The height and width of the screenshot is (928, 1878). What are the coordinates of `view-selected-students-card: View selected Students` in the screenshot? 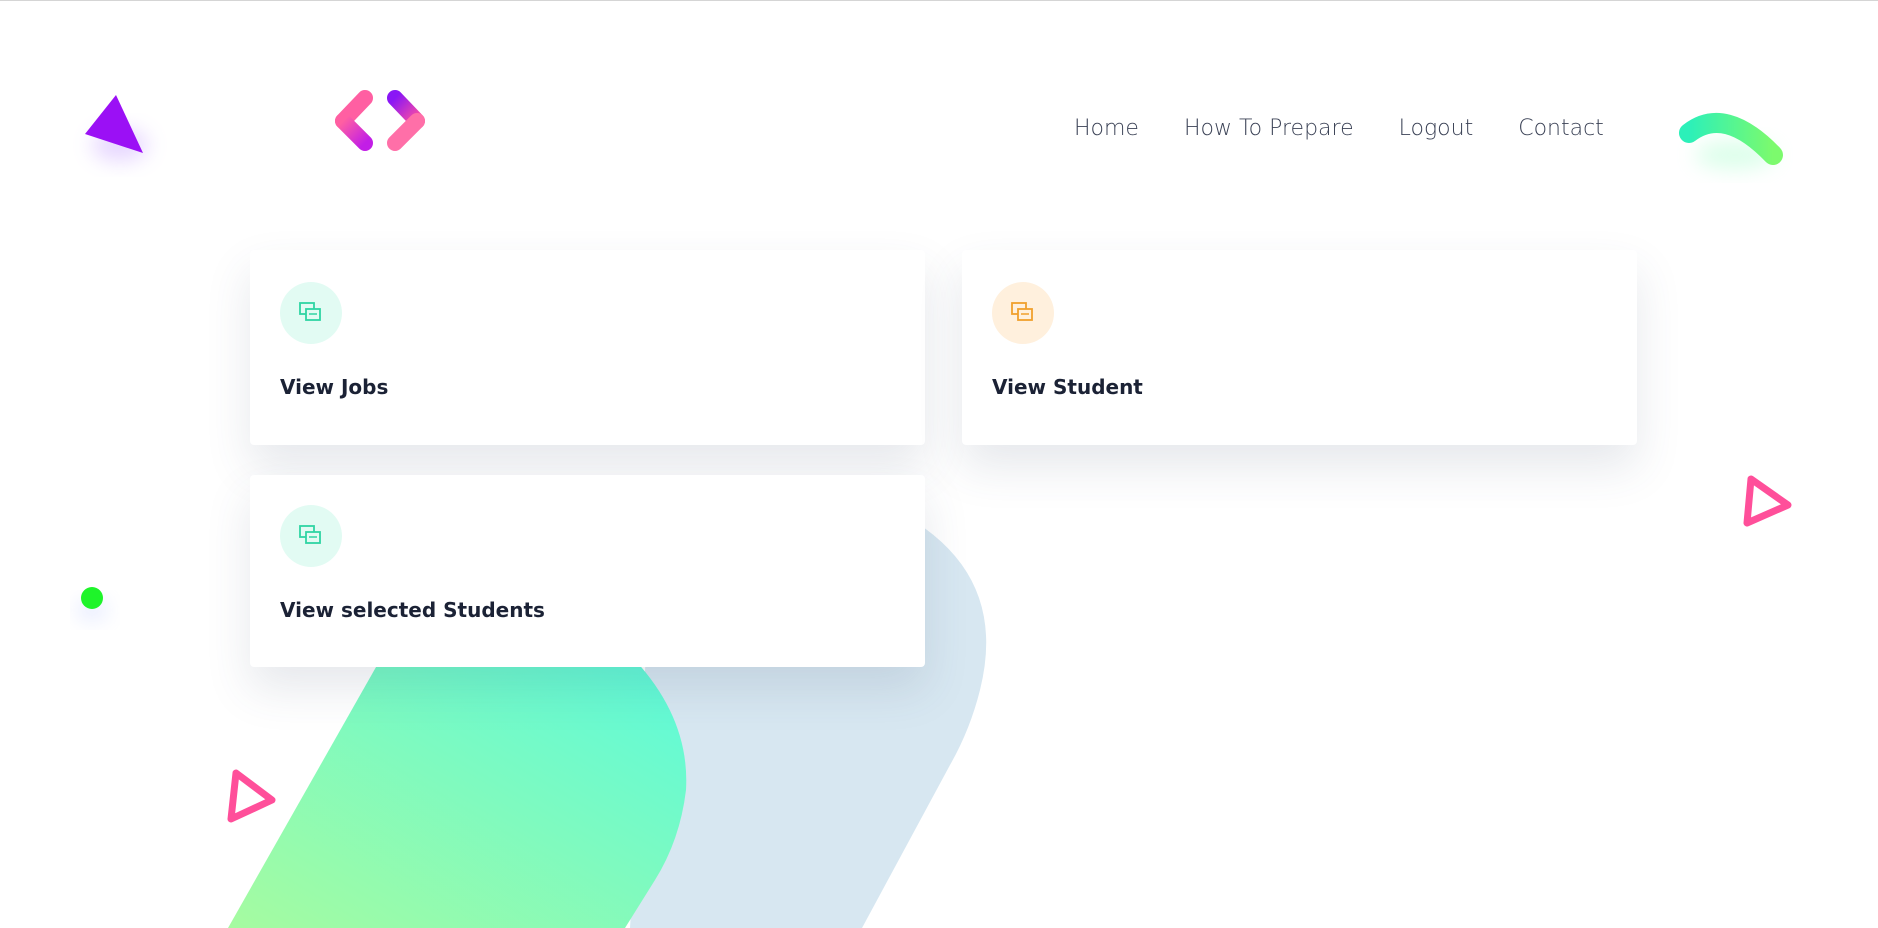 It's located at (587, 571).